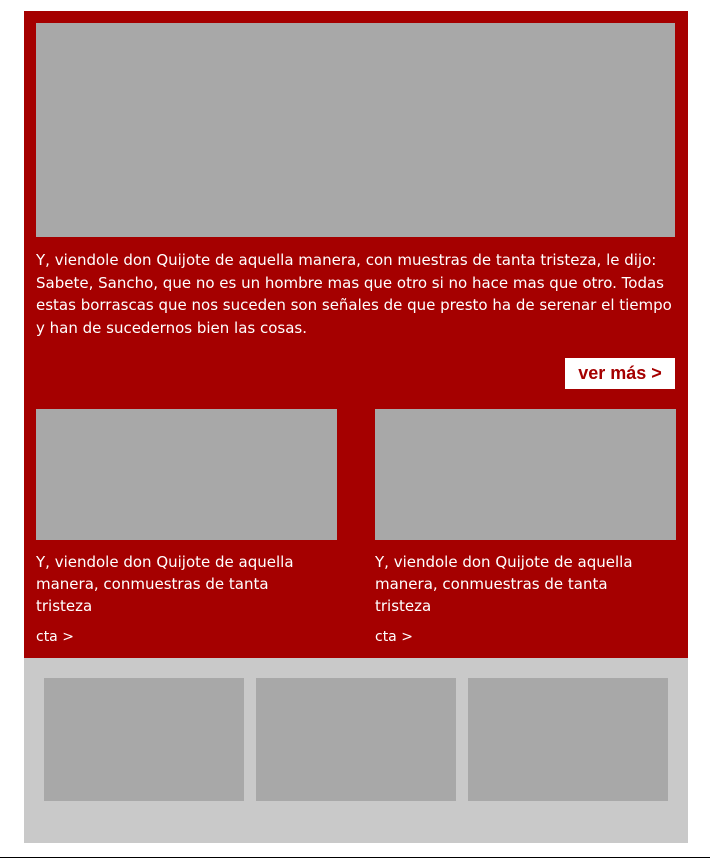 The height and width of the screenshot is (861, 710). What do you see at coordinates (620, 373) in the screenshot?
I see `ver-mas-button: ver más >` at bounding box center [620, 373].